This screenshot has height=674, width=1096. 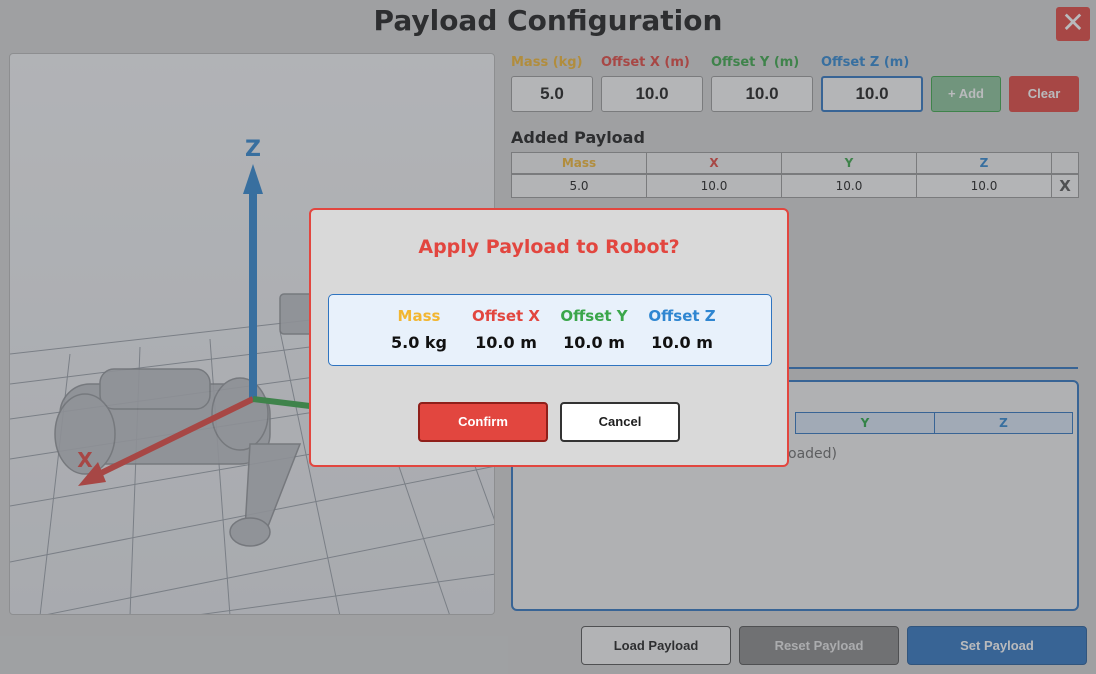 I want to click on dialog-title: Apply Payload to Robot?, so click(x=549, y=247).